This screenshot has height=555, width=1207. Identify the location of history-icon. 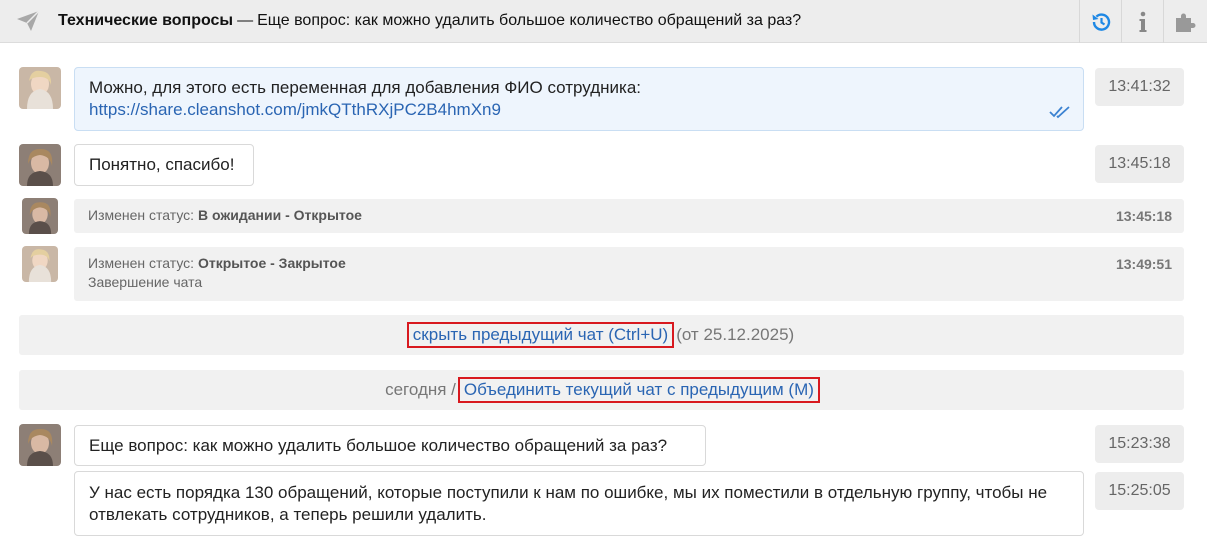
(1101, 21).